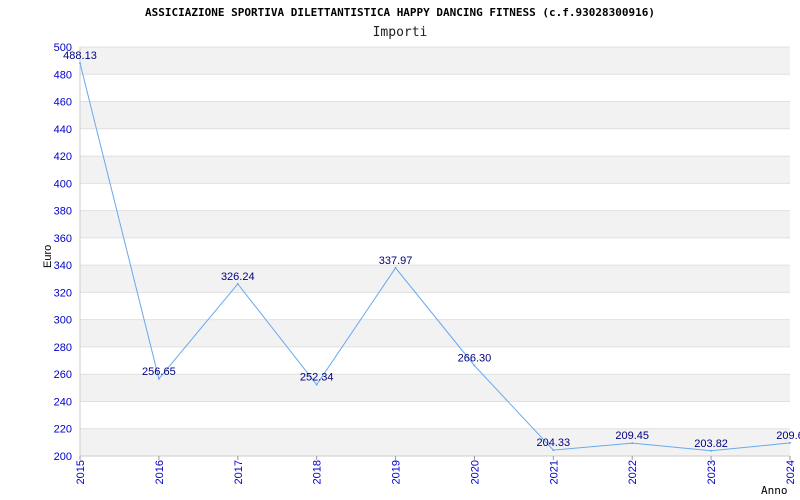  What do you see at coordinates (475, 359) in the screenshot?
I see `data-label: 266.30` at bounding box center [475, 359].